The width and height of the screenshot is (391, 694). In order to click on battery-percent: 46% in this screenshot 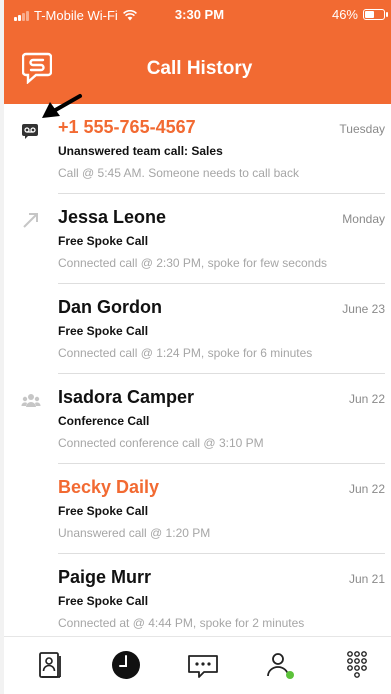, I will do `click(344, 14)`.